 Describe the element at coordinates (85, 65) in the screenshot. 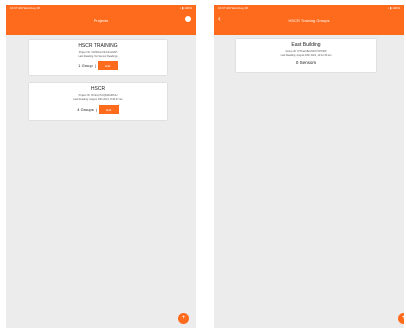

I see `group-count: 1 Group` at that location.